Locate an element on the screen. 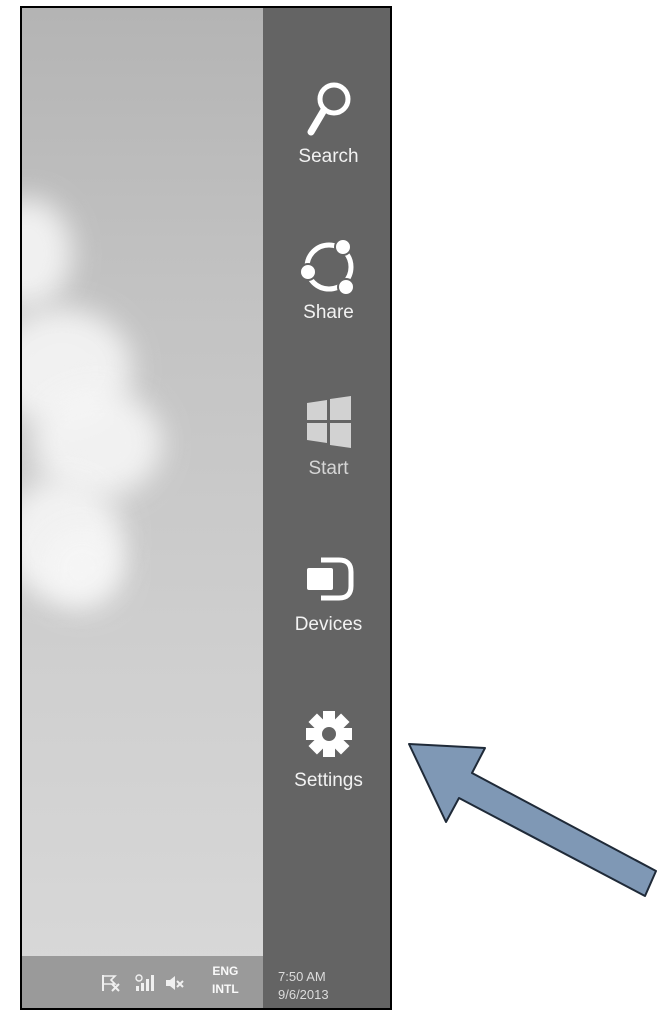 This screenshot has height=1016, width=661. devices-icon is located at coordinates (329, 578).